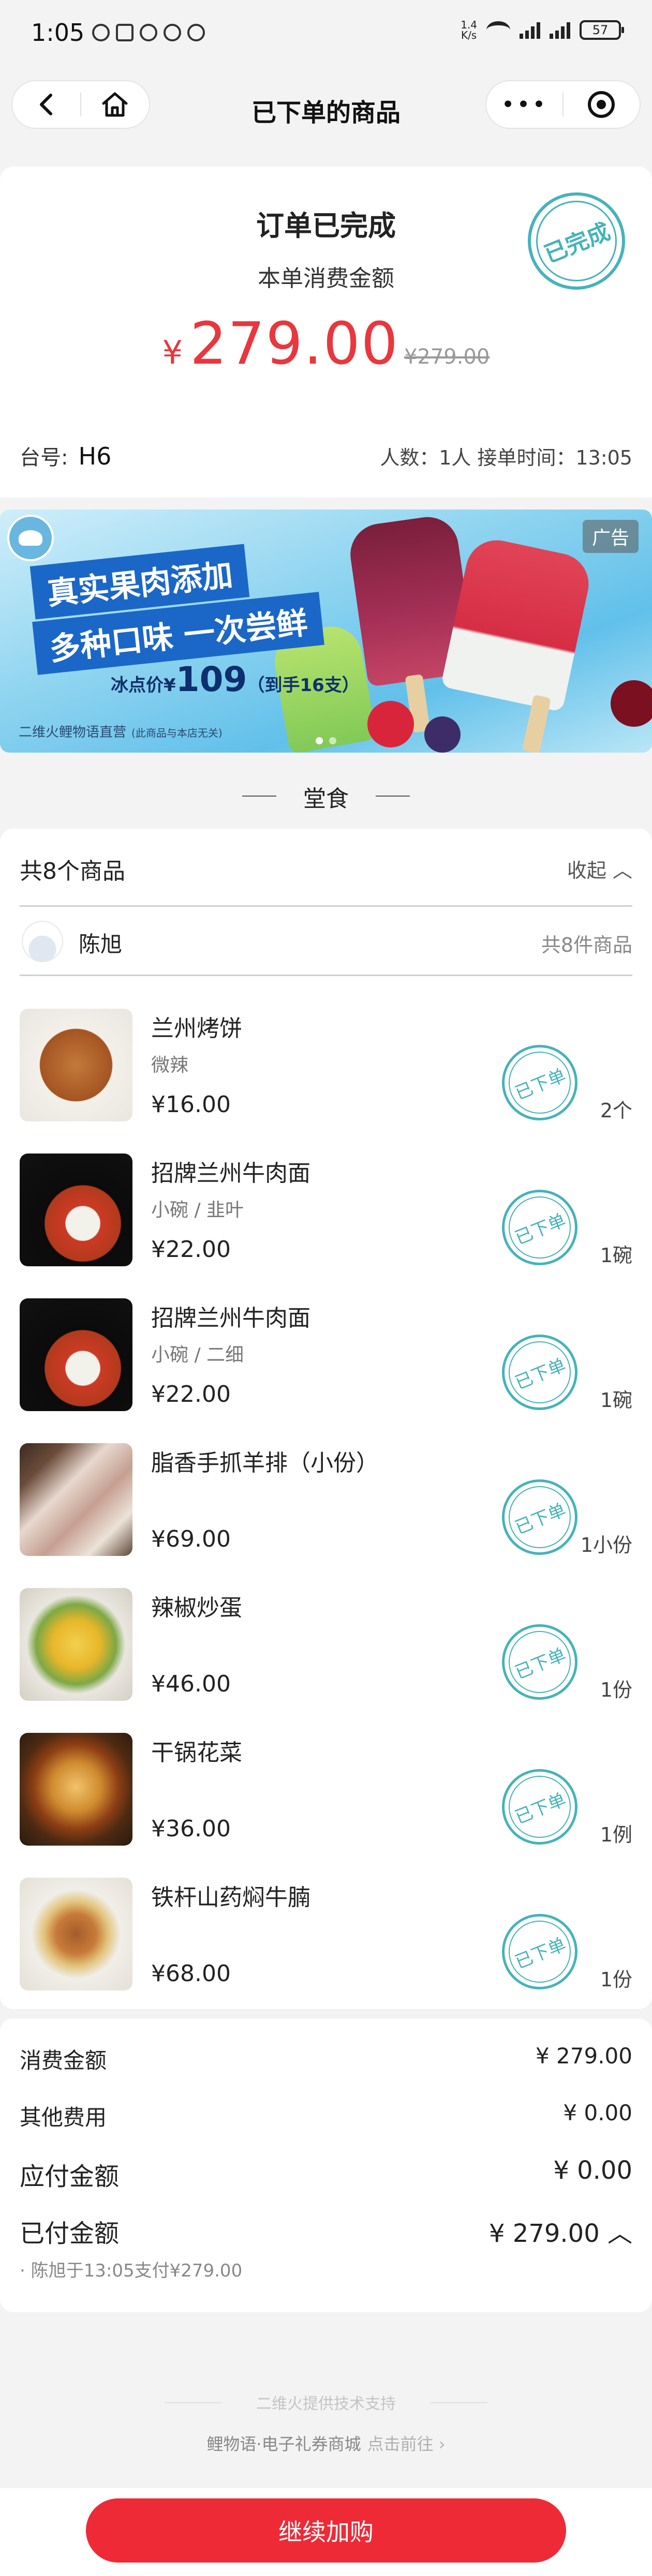 The image size is (652, 2576). I want to click on user-name: 陈旭, so click(101, 944).